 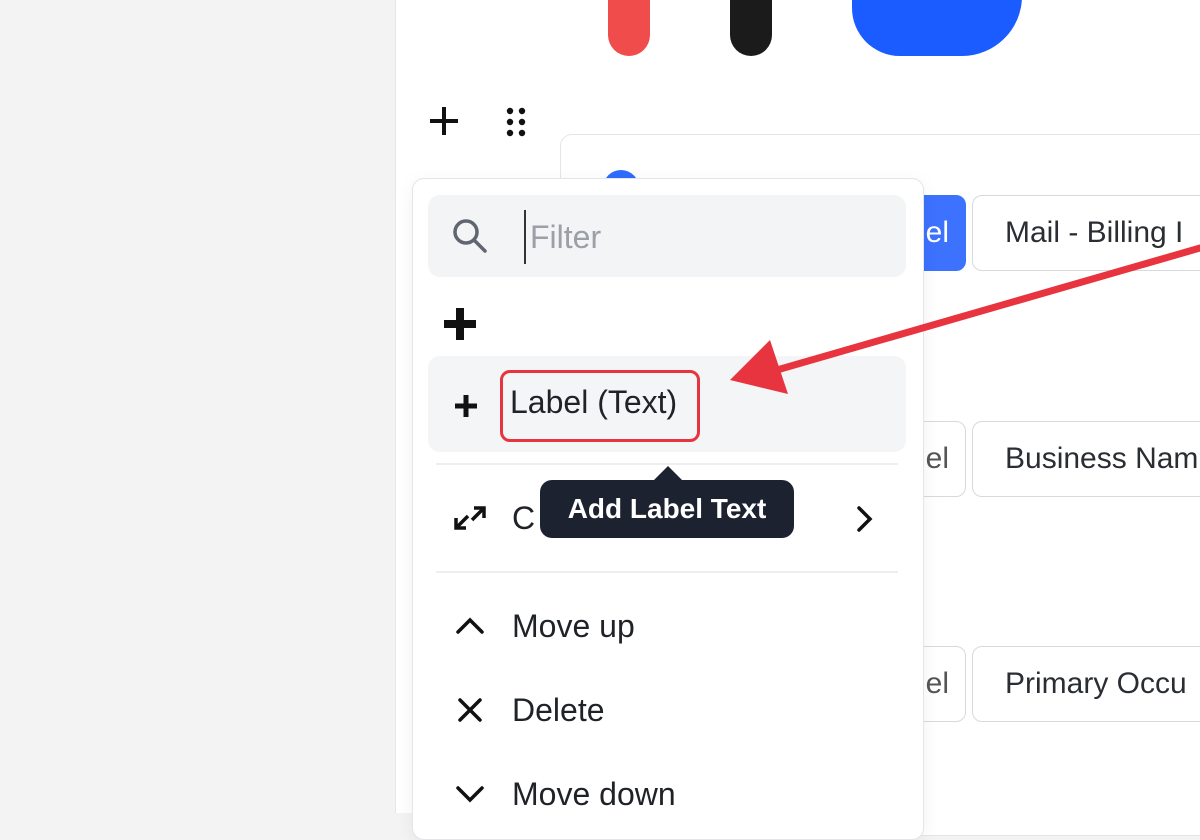 I want to click on chevron-right-icon, so click(x=865, y=519).